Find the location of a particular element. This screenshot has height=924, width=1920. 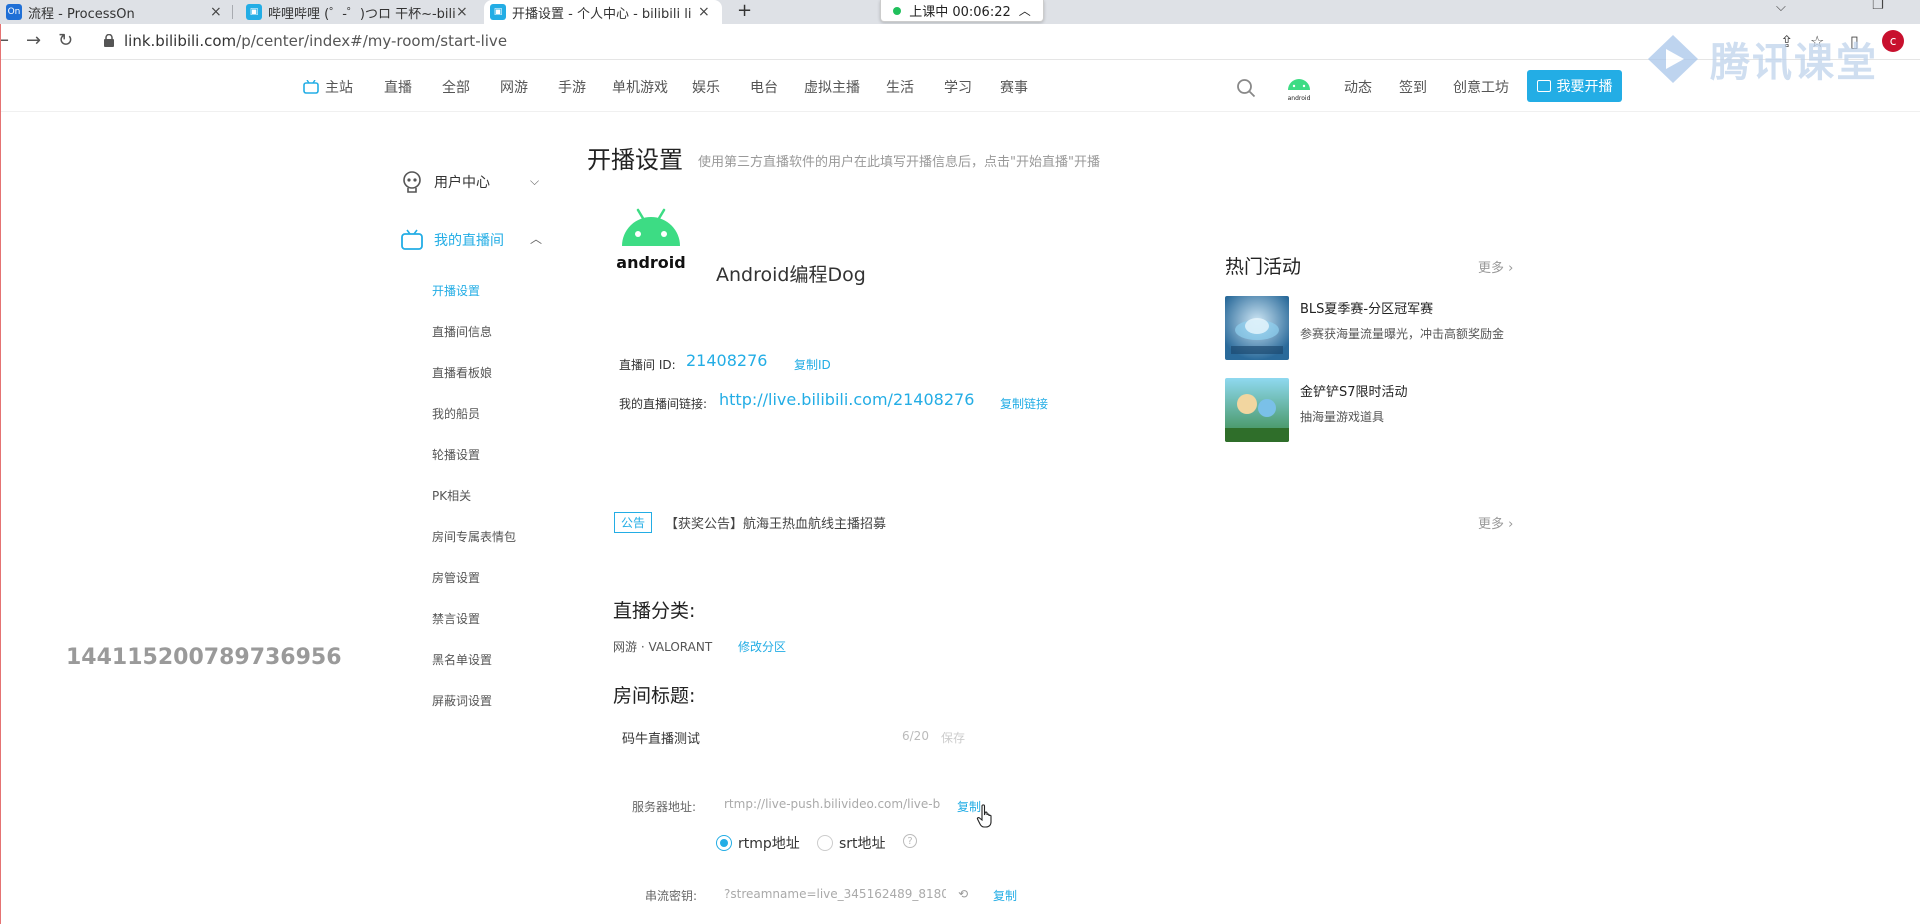

room-avatar-android-logo: android is located at coordinates (651, 240).